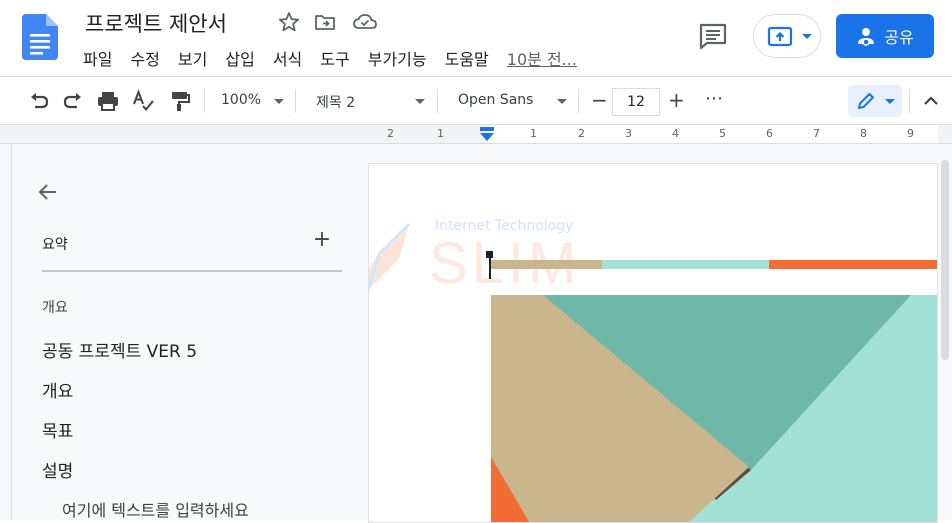  What do you see at coordinates (899, 37) in the screenshot?
I see `share-label: 공유` at bounding box center [899, 37].